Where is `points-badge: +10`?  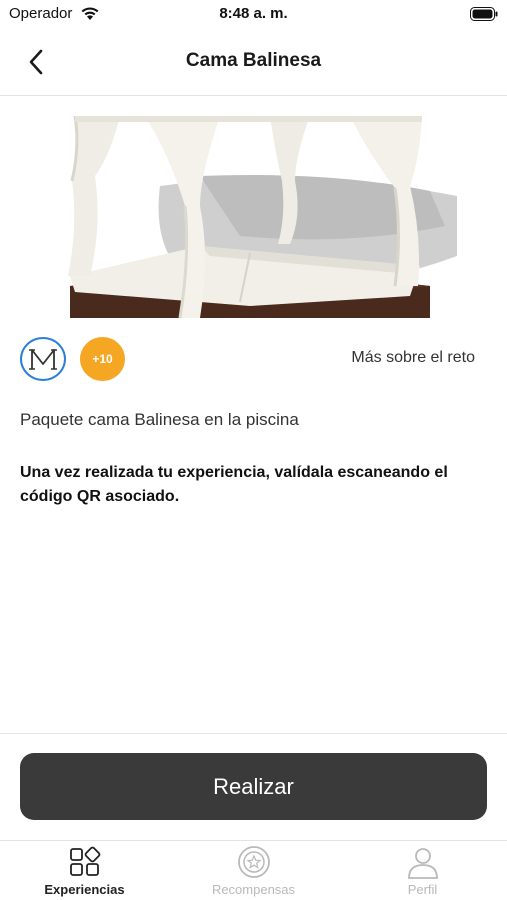
points-badge: +10 is located at coordinates (102, 359).